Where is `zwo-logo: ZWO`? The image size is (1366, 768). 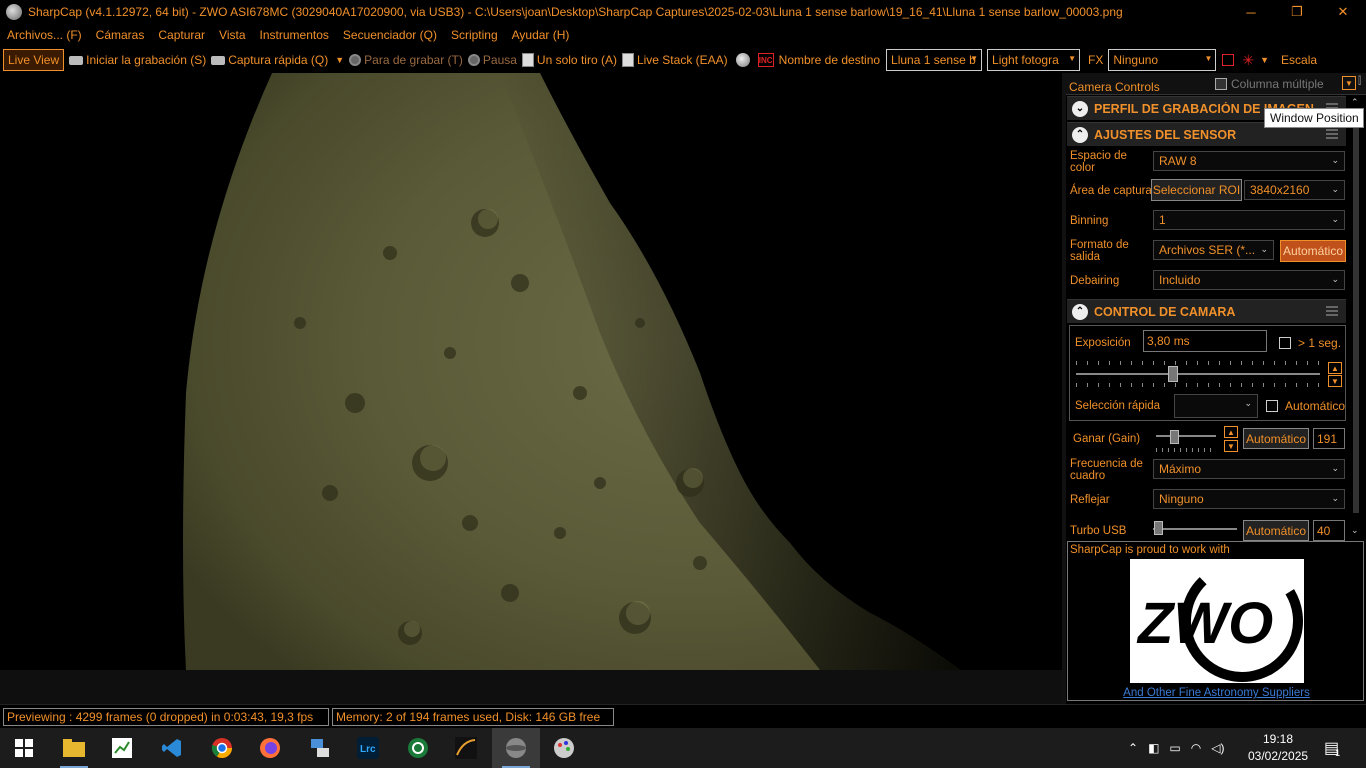 zwo-logo: ZWO is located at coordinates (1217, 621).